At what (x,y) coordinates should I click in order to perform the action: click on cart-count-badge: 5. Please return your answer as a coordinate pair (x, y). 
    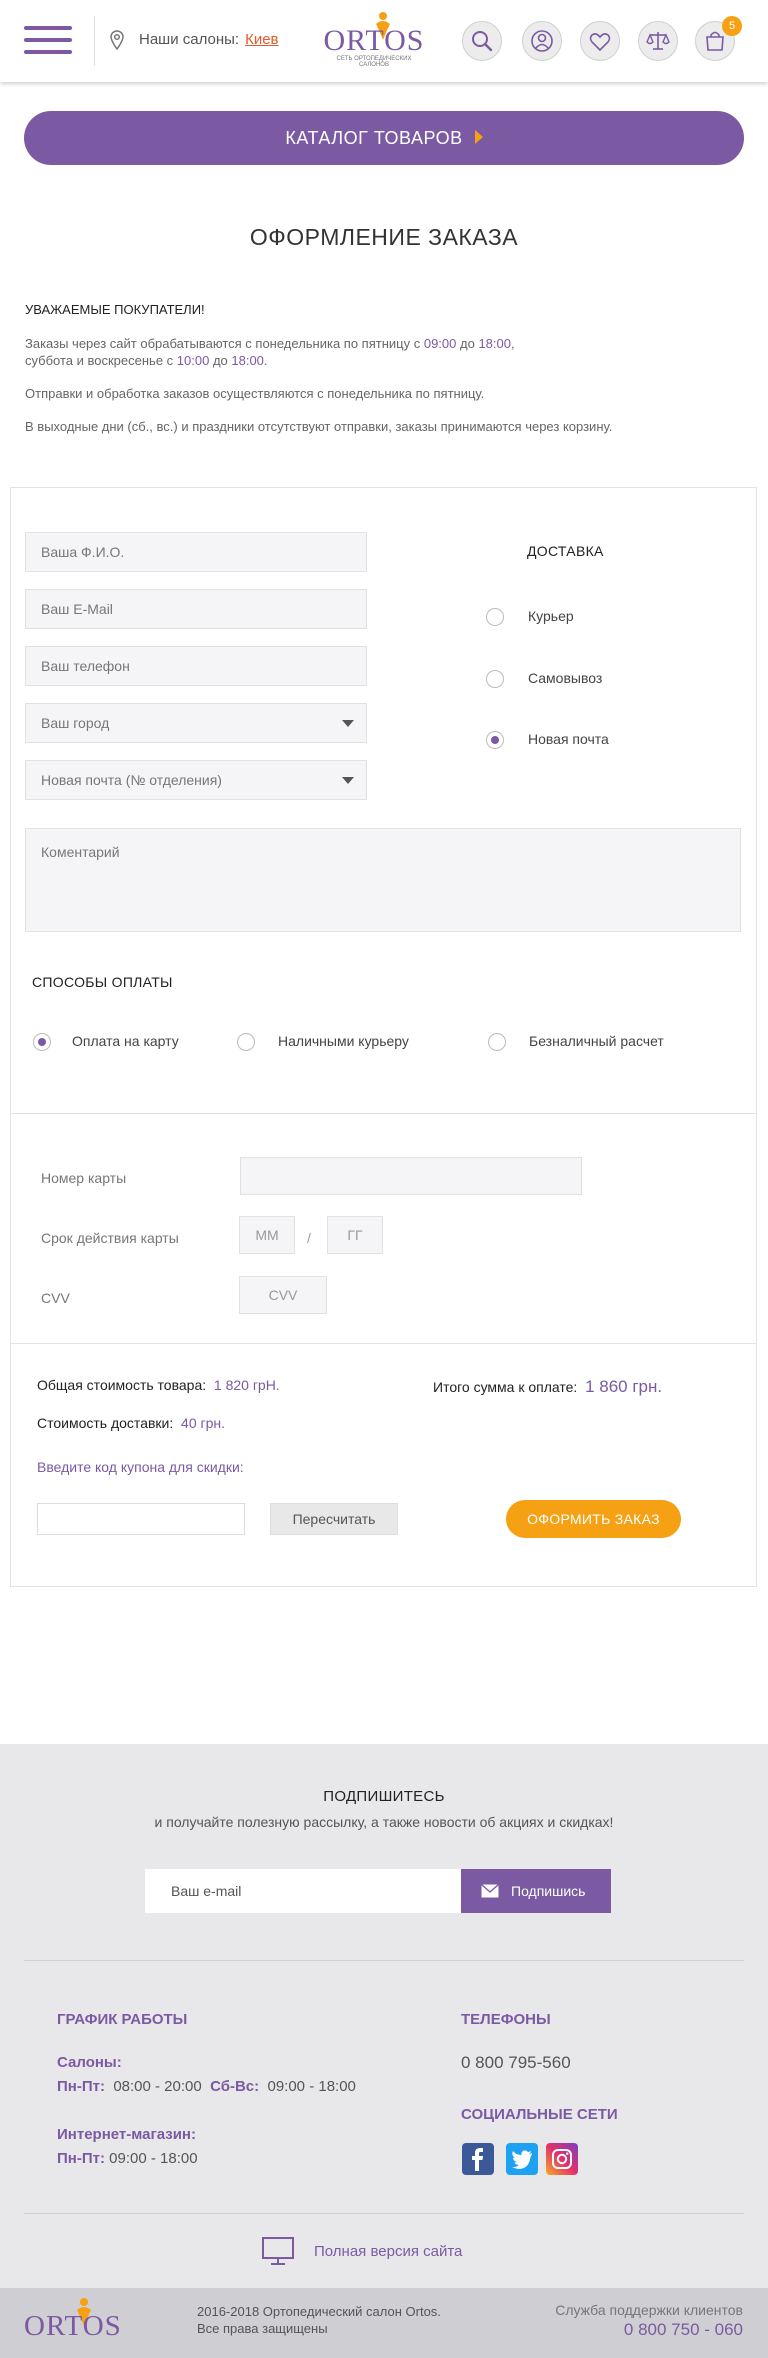
    Looking at the image, I should click on (732, 26).